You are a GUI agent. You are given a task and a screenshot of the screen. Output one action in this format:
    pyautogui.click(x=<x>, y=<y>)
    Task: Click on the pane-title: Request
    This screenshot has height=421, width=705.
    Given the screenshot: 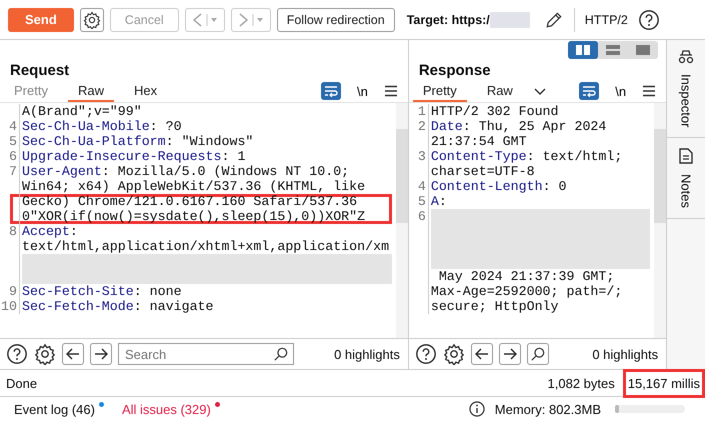 What is the action you would take?
    pyautogui.click(x=39, y=70)
    